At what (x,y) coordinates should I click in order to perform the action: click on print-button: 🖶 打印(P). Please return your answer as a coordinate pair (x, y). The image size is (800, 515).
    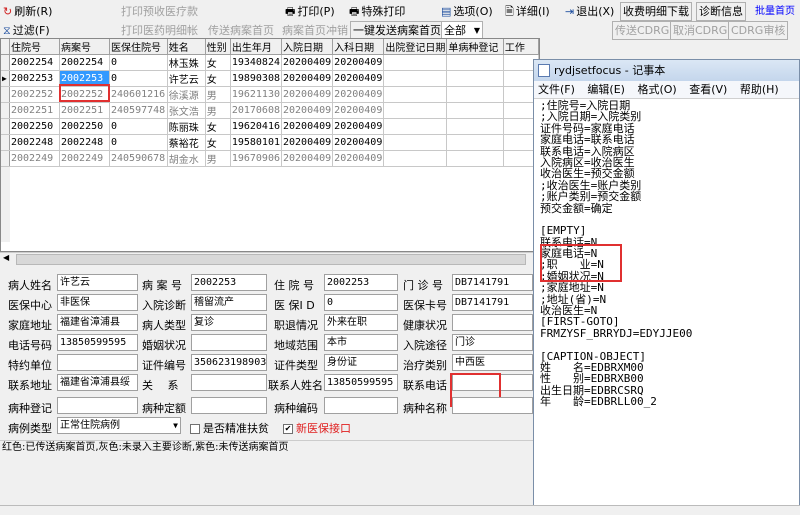
    Looking at the image, I should click on (310, 11).